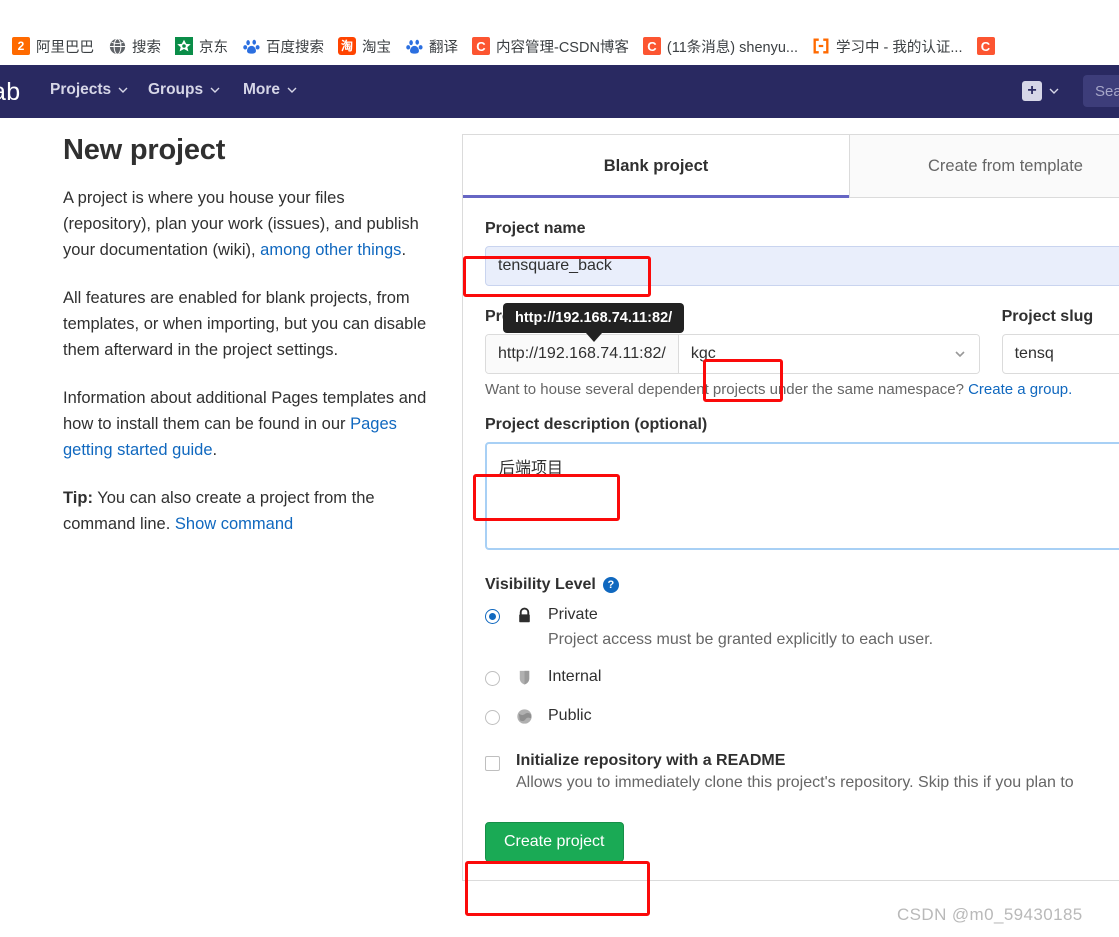 Image resolution: width=1119 pixels, height=937 pixels. Describe the element at coordinates (527, 629) in the screenshot. I see `lock-icon` at that location.